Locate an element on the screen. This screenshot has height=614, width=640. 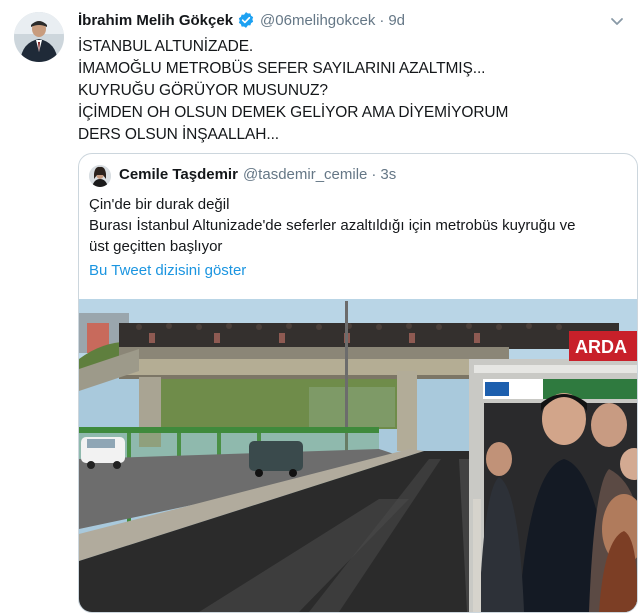
tweet-text-line: İSTANBUL ALTUNİZADE. is located at coordinates (166, 46).